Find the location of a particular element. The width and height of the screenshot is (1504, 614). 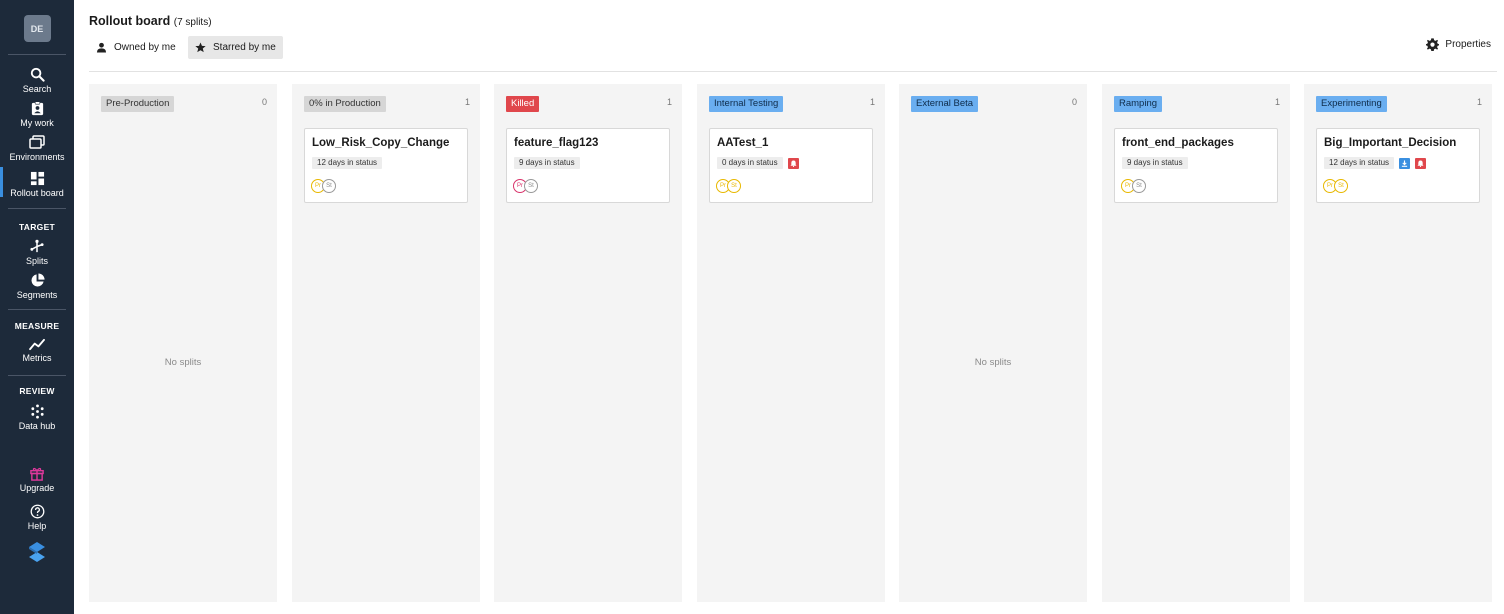

split-name: front_end_packages is located at coordinates (1178, 143).